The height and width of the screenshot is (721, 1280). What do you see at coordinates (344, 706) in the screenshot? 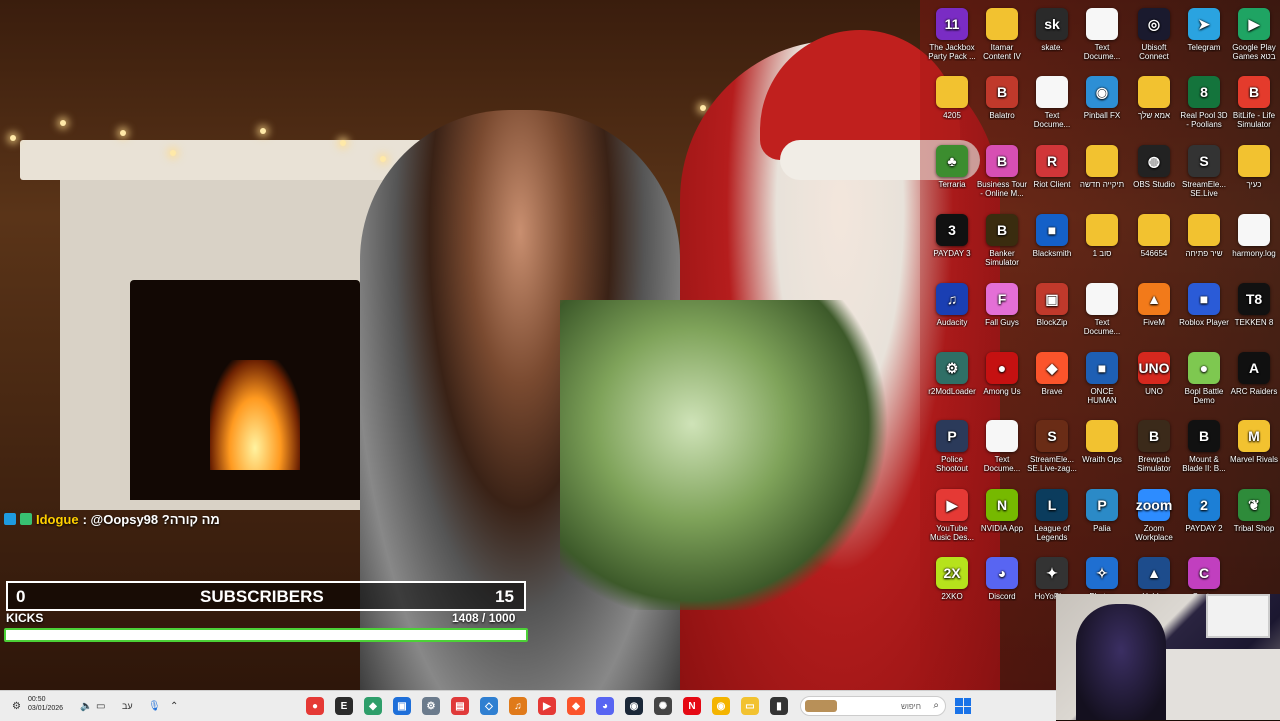
I see `epic-games-icon: E` at bounding box center [344, 706].